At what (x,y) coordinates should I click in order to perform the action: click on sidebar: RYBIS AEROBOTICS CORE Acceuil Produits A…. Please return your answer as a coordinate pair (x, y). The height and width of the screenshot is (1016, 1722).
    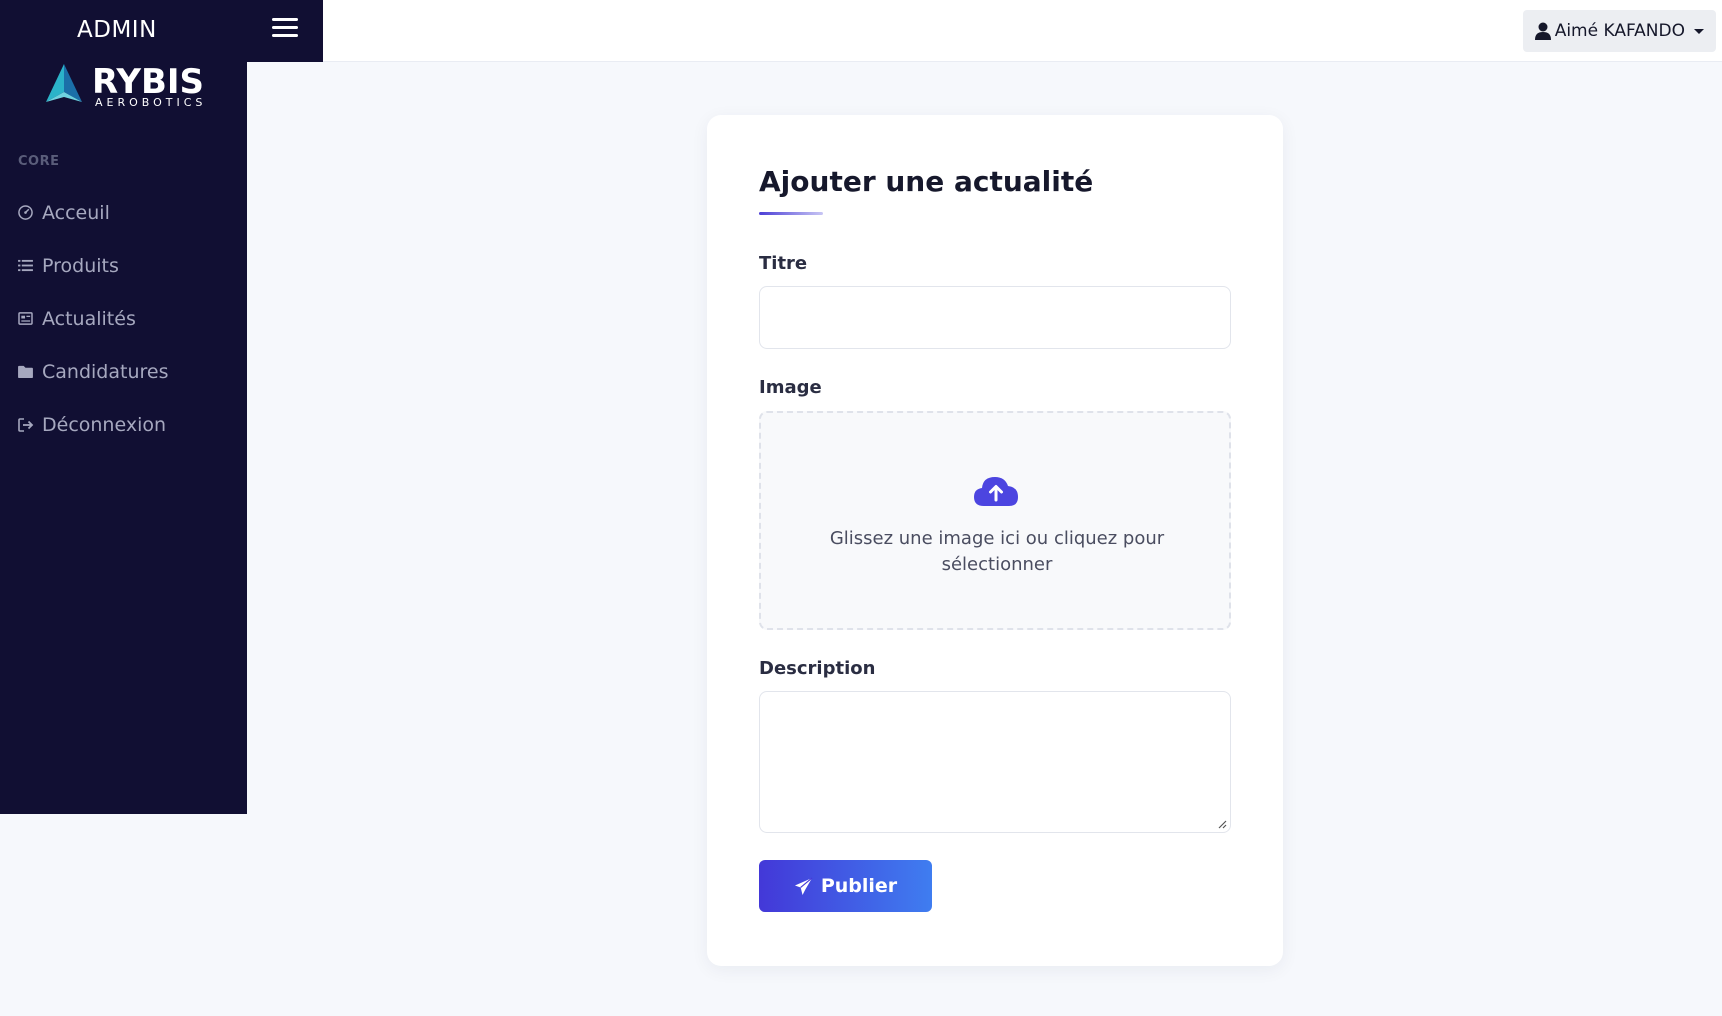
    Looking at the image, I should click on (123, 438).